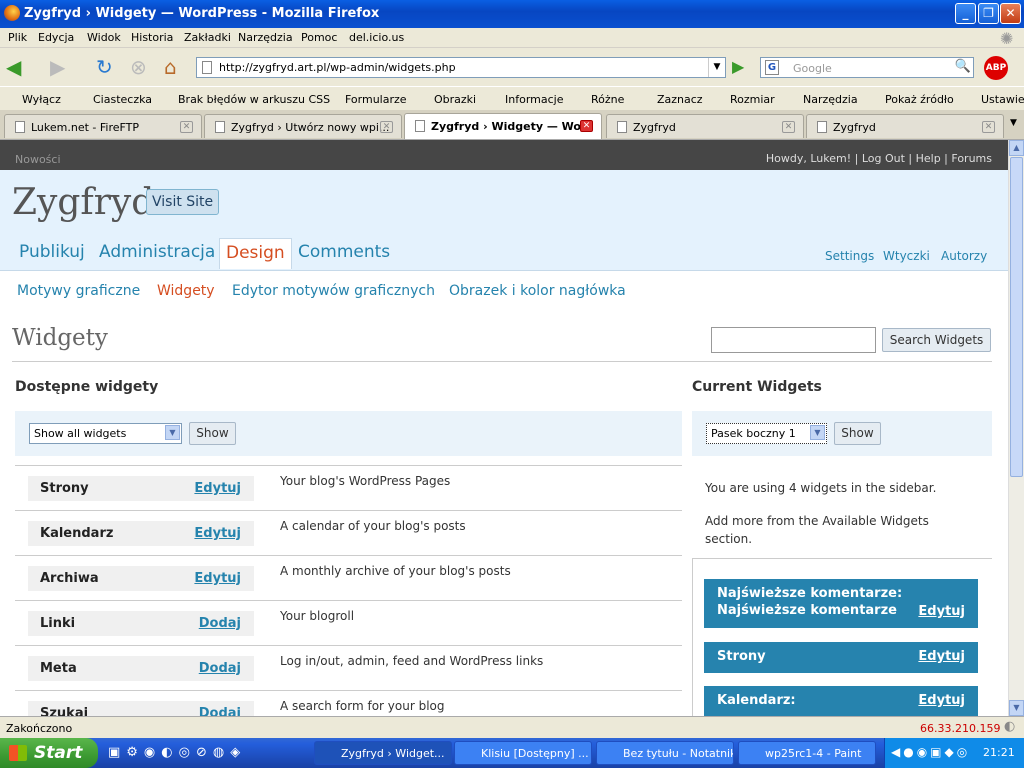  Describe the element at coordinates (807, 753) in the screenshot. I see `task-paint: wp25rc1-4 - Paint` at that location.